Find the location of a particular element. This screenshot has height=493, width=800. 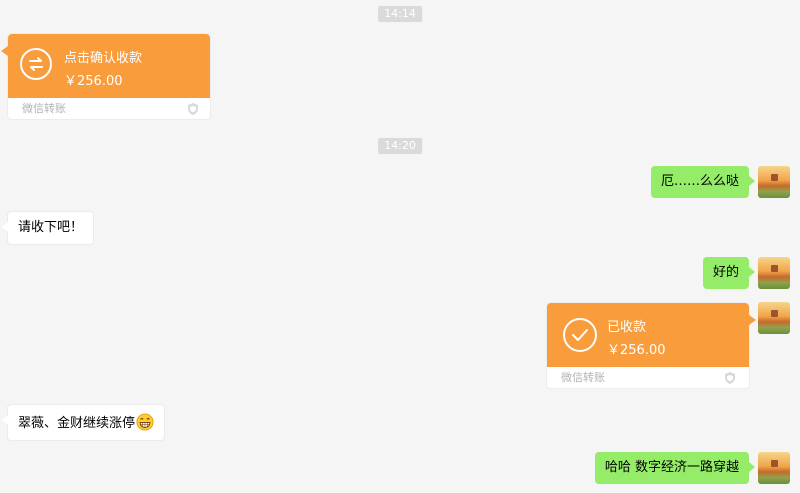

grin-emoji-icon is located at coordinates (145, 422).